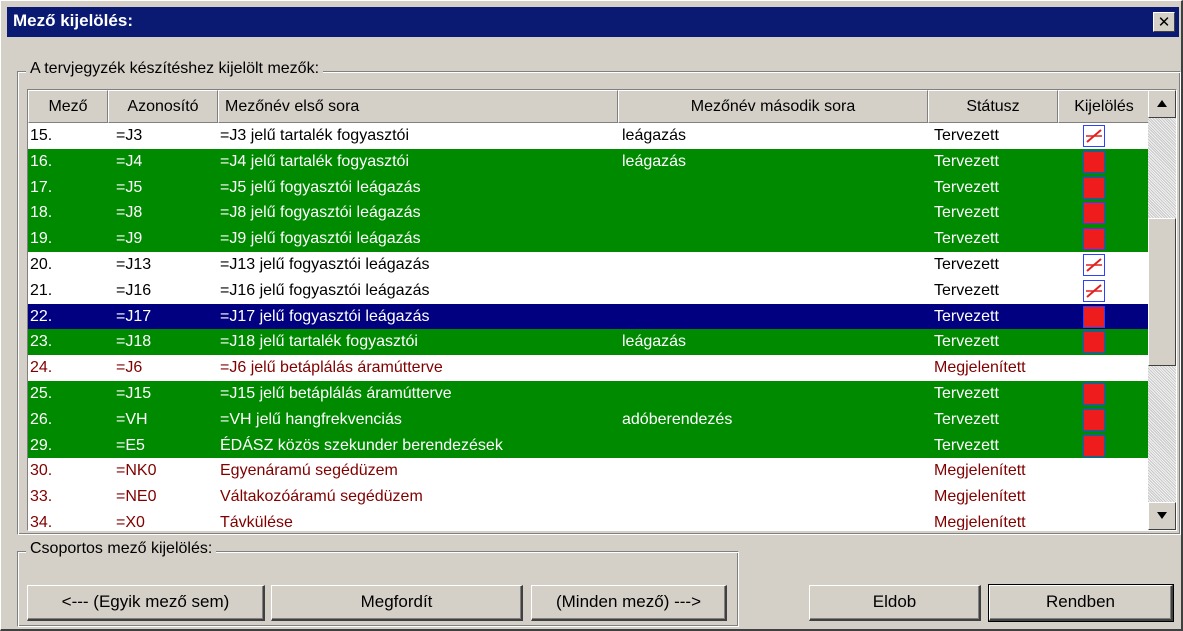 Image resolution: width=1183 pixels, height=631 pixels. Describe the element at coordinates (129, 135) in the screenshot. I see `cell-id: =J3` at that location.